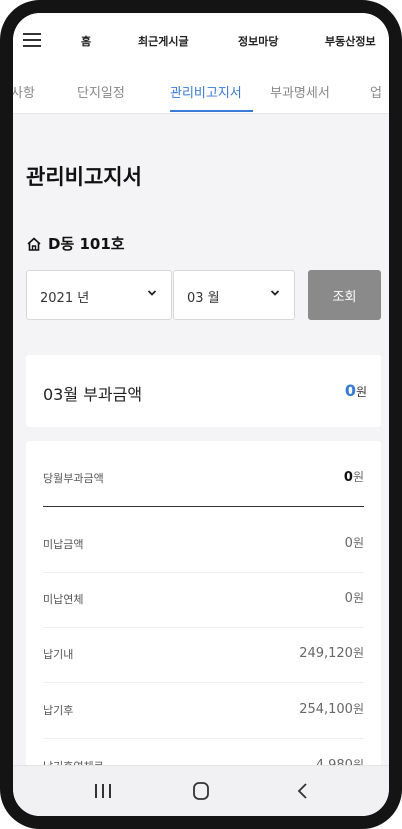 Image resolution: width=402 pixels, height=829 pixels. Describe the element at coordinates (201, 41) in the screenshot. I see `top-nav: 홈 최근게시글 정보마당 부동산정보` at that location.